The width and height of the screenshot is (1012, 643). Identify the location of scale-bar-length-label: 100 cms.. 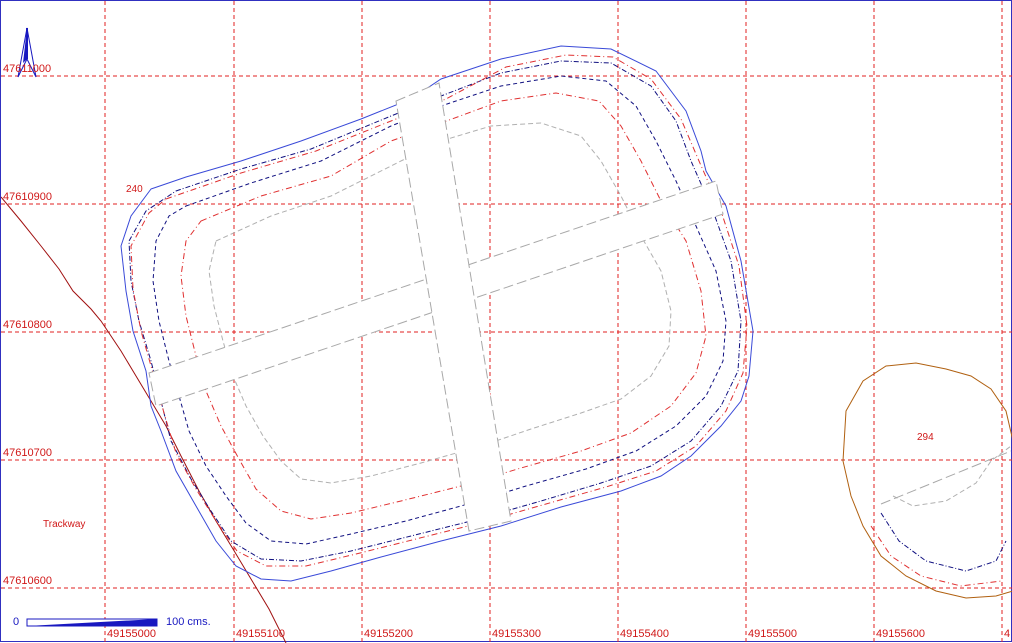
(188, 622).